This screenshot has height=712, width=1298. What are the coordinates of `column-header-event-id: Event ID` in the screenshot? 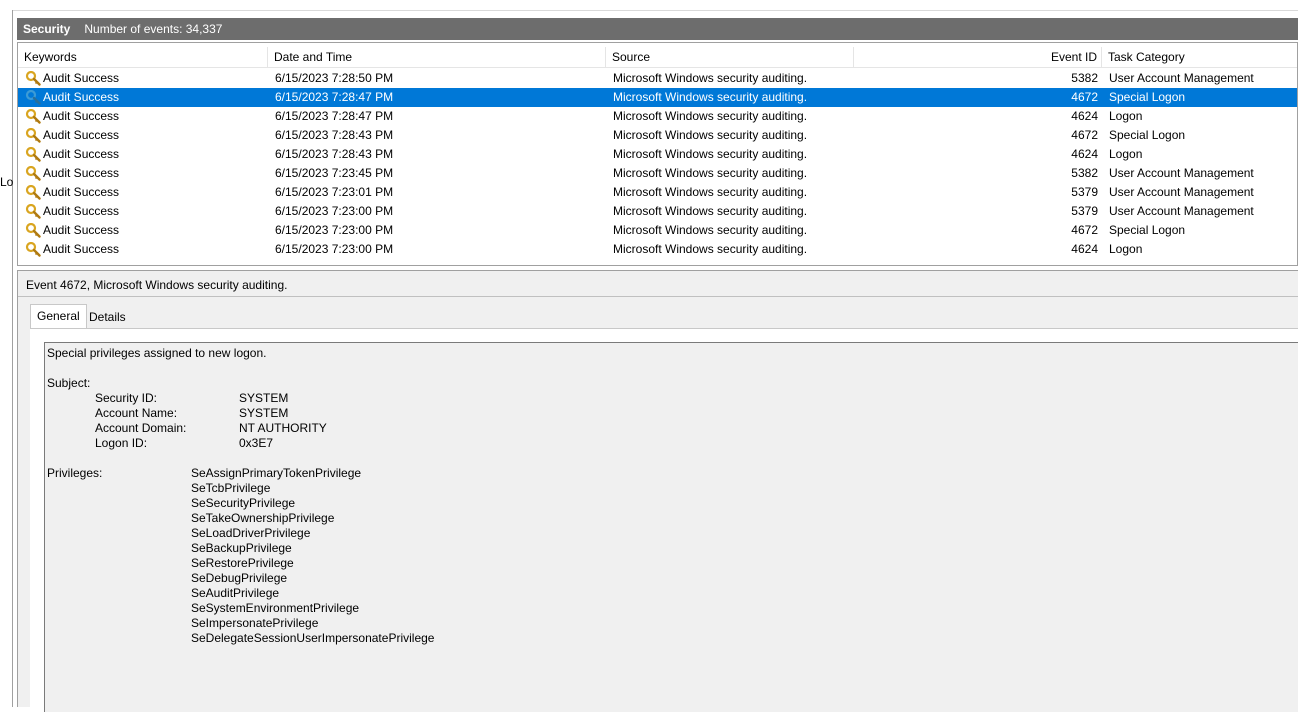 It's located at (978, 57).